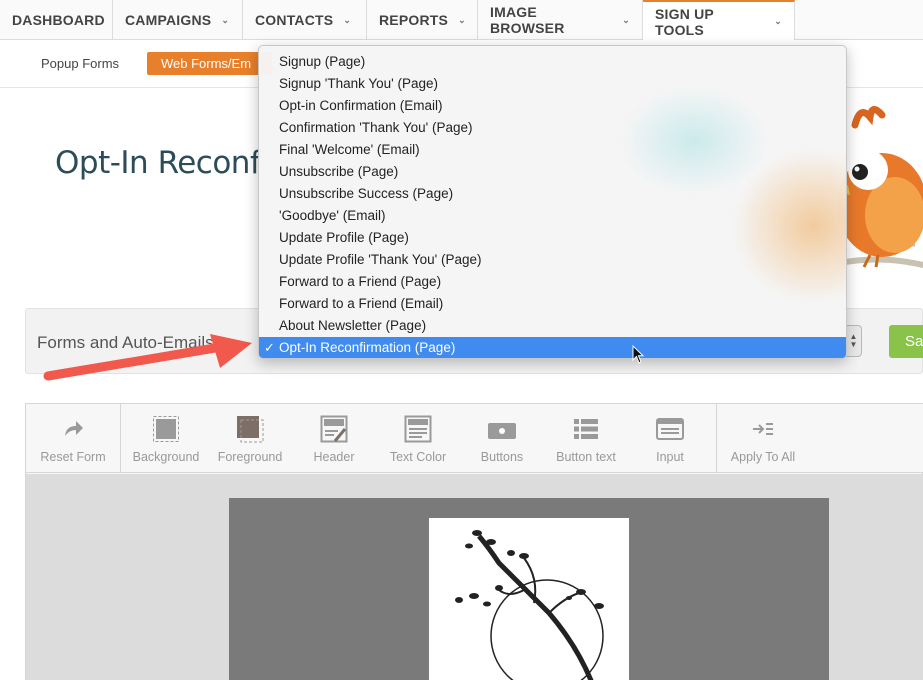  Describe the element at coordinates (359, 83) in the screenshot. I see `dropdown-option-label: Signup 'Thank You' (Page)` at that location.